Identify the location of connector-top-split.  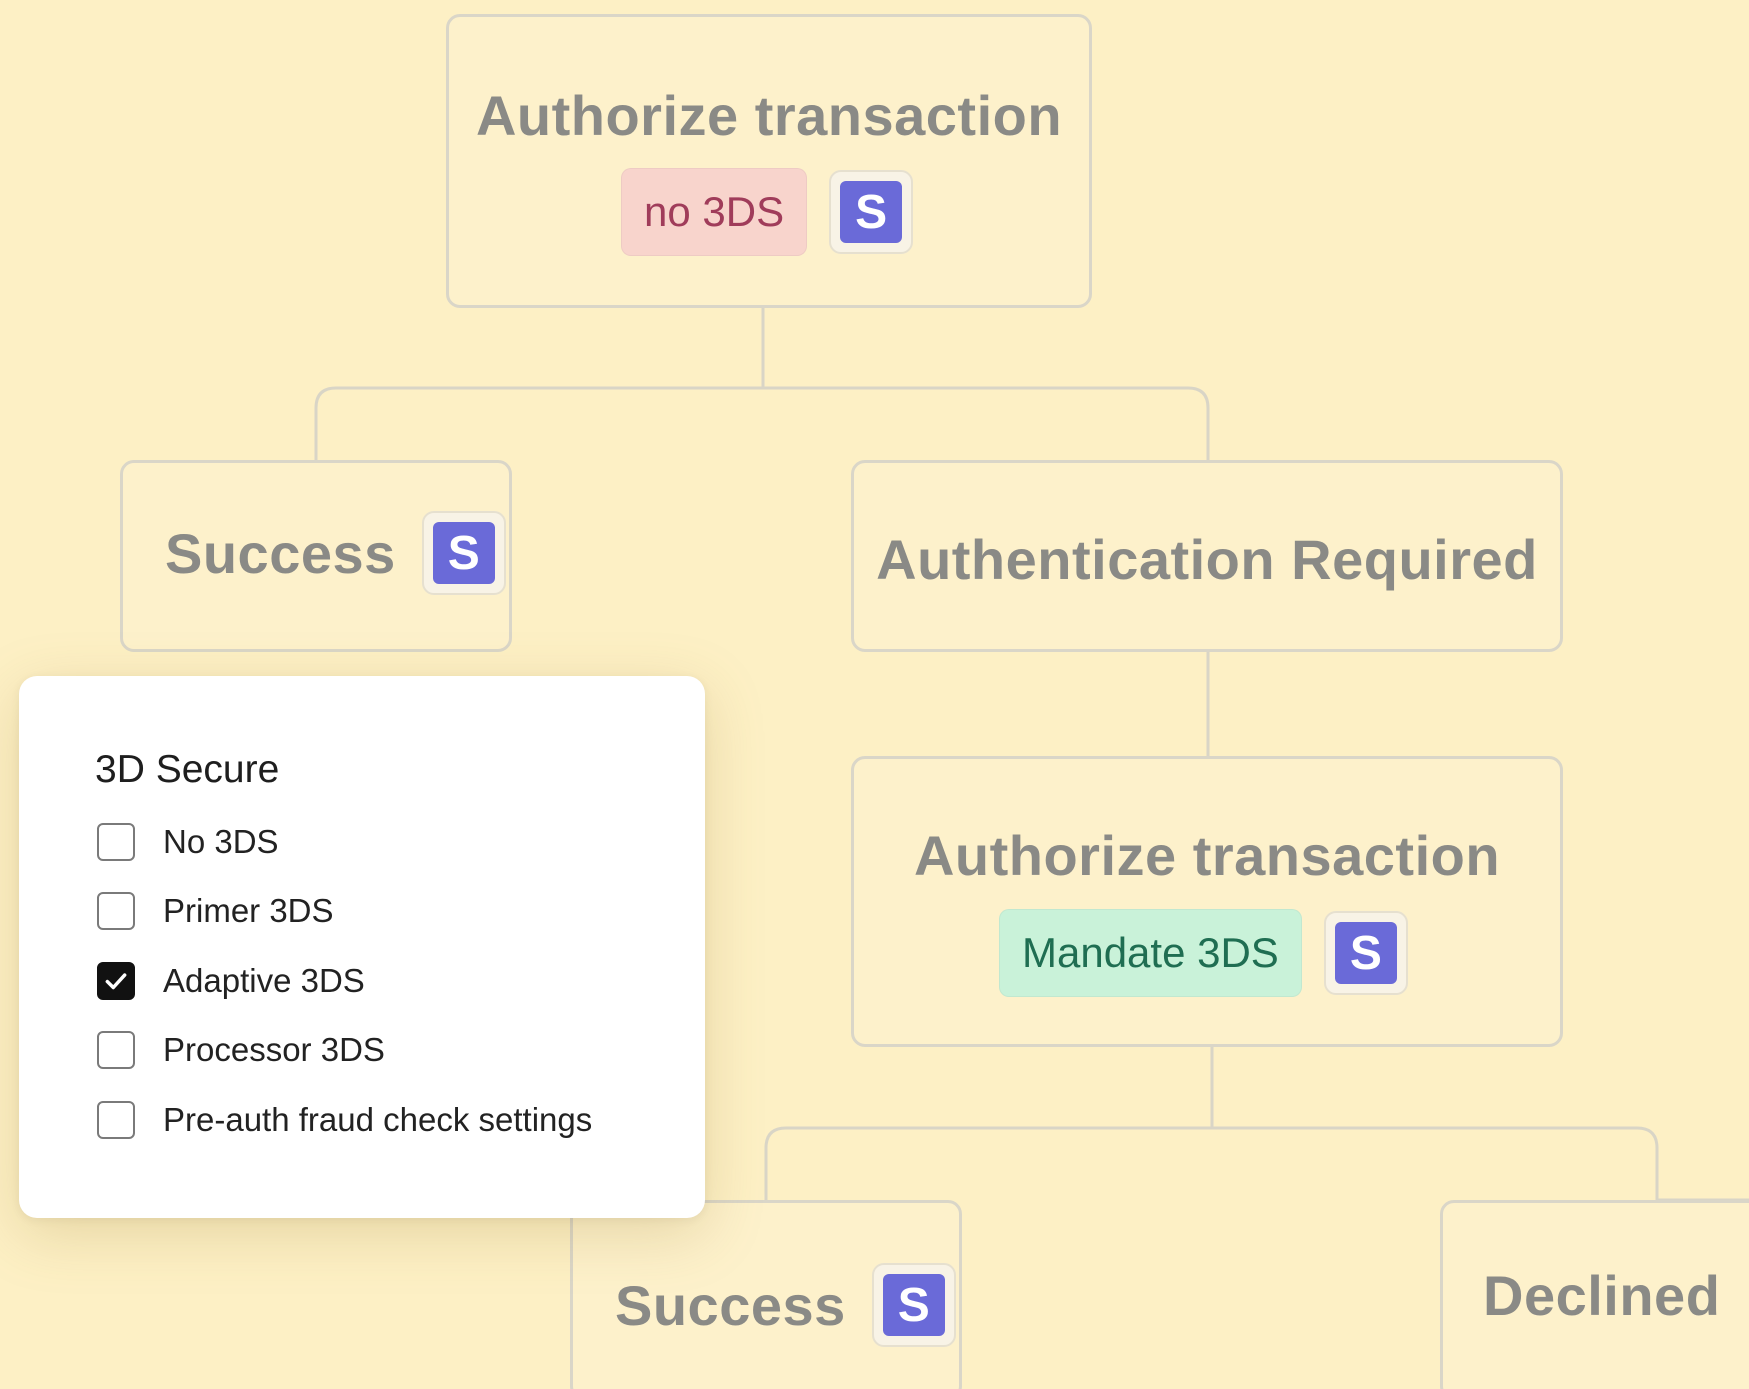
(762, 384).